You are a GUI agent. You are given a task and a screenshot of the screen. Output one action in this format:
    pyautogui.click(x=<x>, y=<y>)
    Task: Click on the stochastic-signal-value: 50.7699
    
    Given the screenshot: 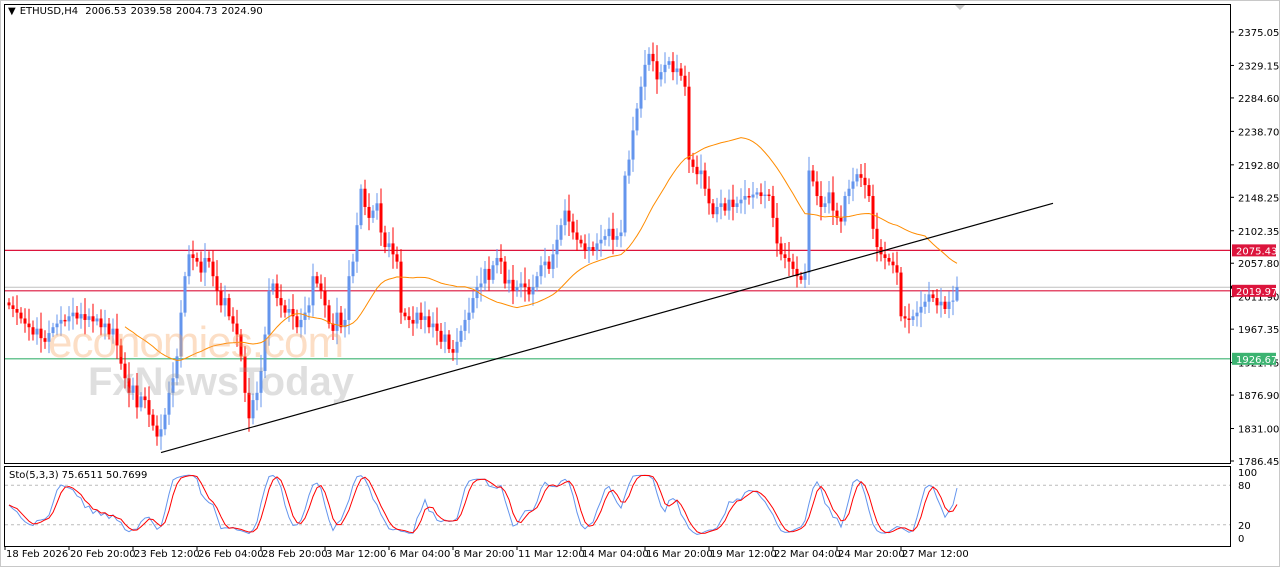 What is the action you would take?
    pyautogui.click(x=127, y=475)
    